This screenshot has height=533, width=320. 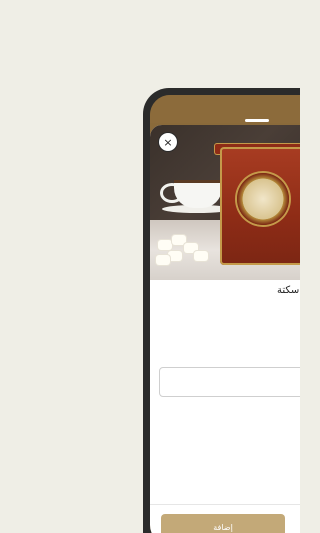 What do you see at coordinates (198, 194) in the screenshot?
I see `coffee-cup` at bounding box center [198, 194].